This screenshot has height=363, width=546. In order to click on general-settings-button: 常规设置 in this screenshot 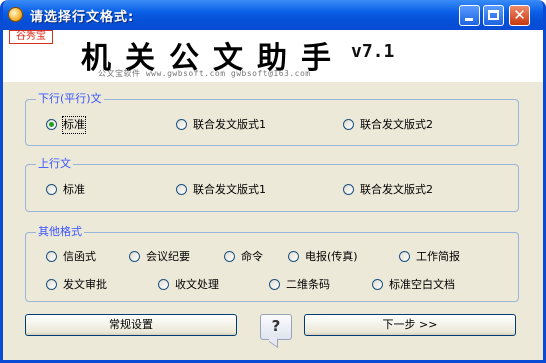, I will do `click(131, 325)`.